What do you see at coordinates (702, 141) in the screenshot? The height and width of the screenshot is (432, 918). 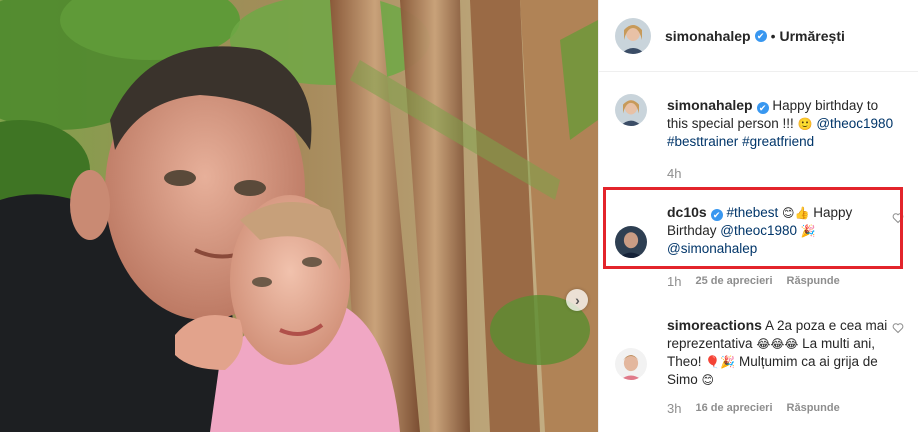 I see `hashtag-link: #besttrainer` at bounding box center [702, 141].